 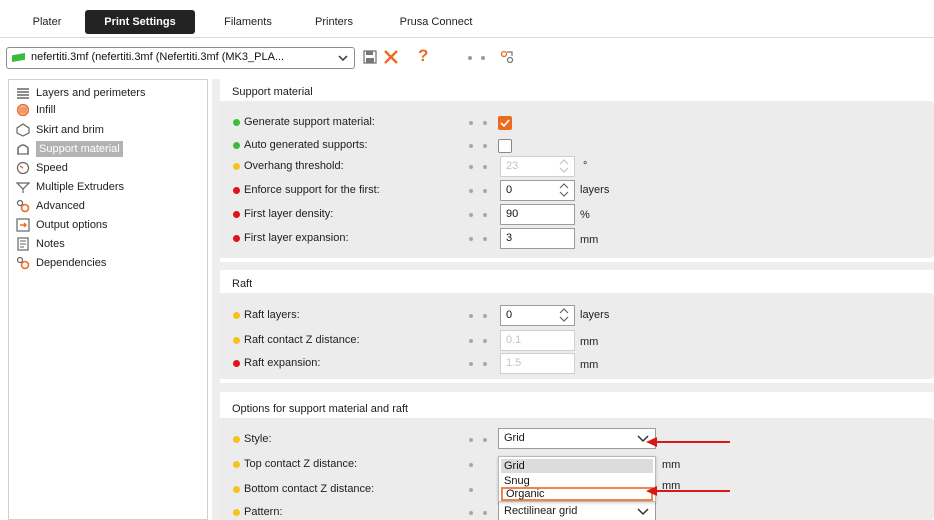 I want to click on sidebar-item-extruders: Multiple Extruders, so click(x=70, y=187).